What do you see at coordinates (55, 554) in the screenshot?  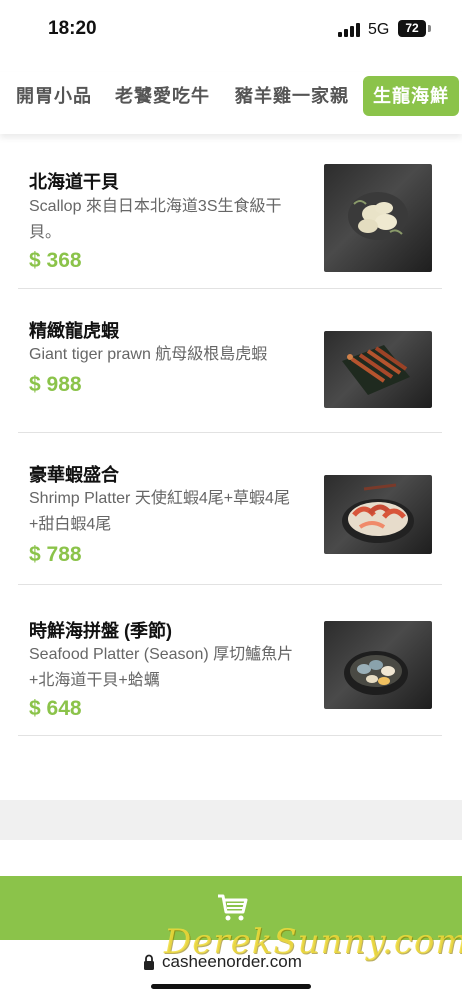 I see `item-price: $ 788` at bounding box center [55, 554].